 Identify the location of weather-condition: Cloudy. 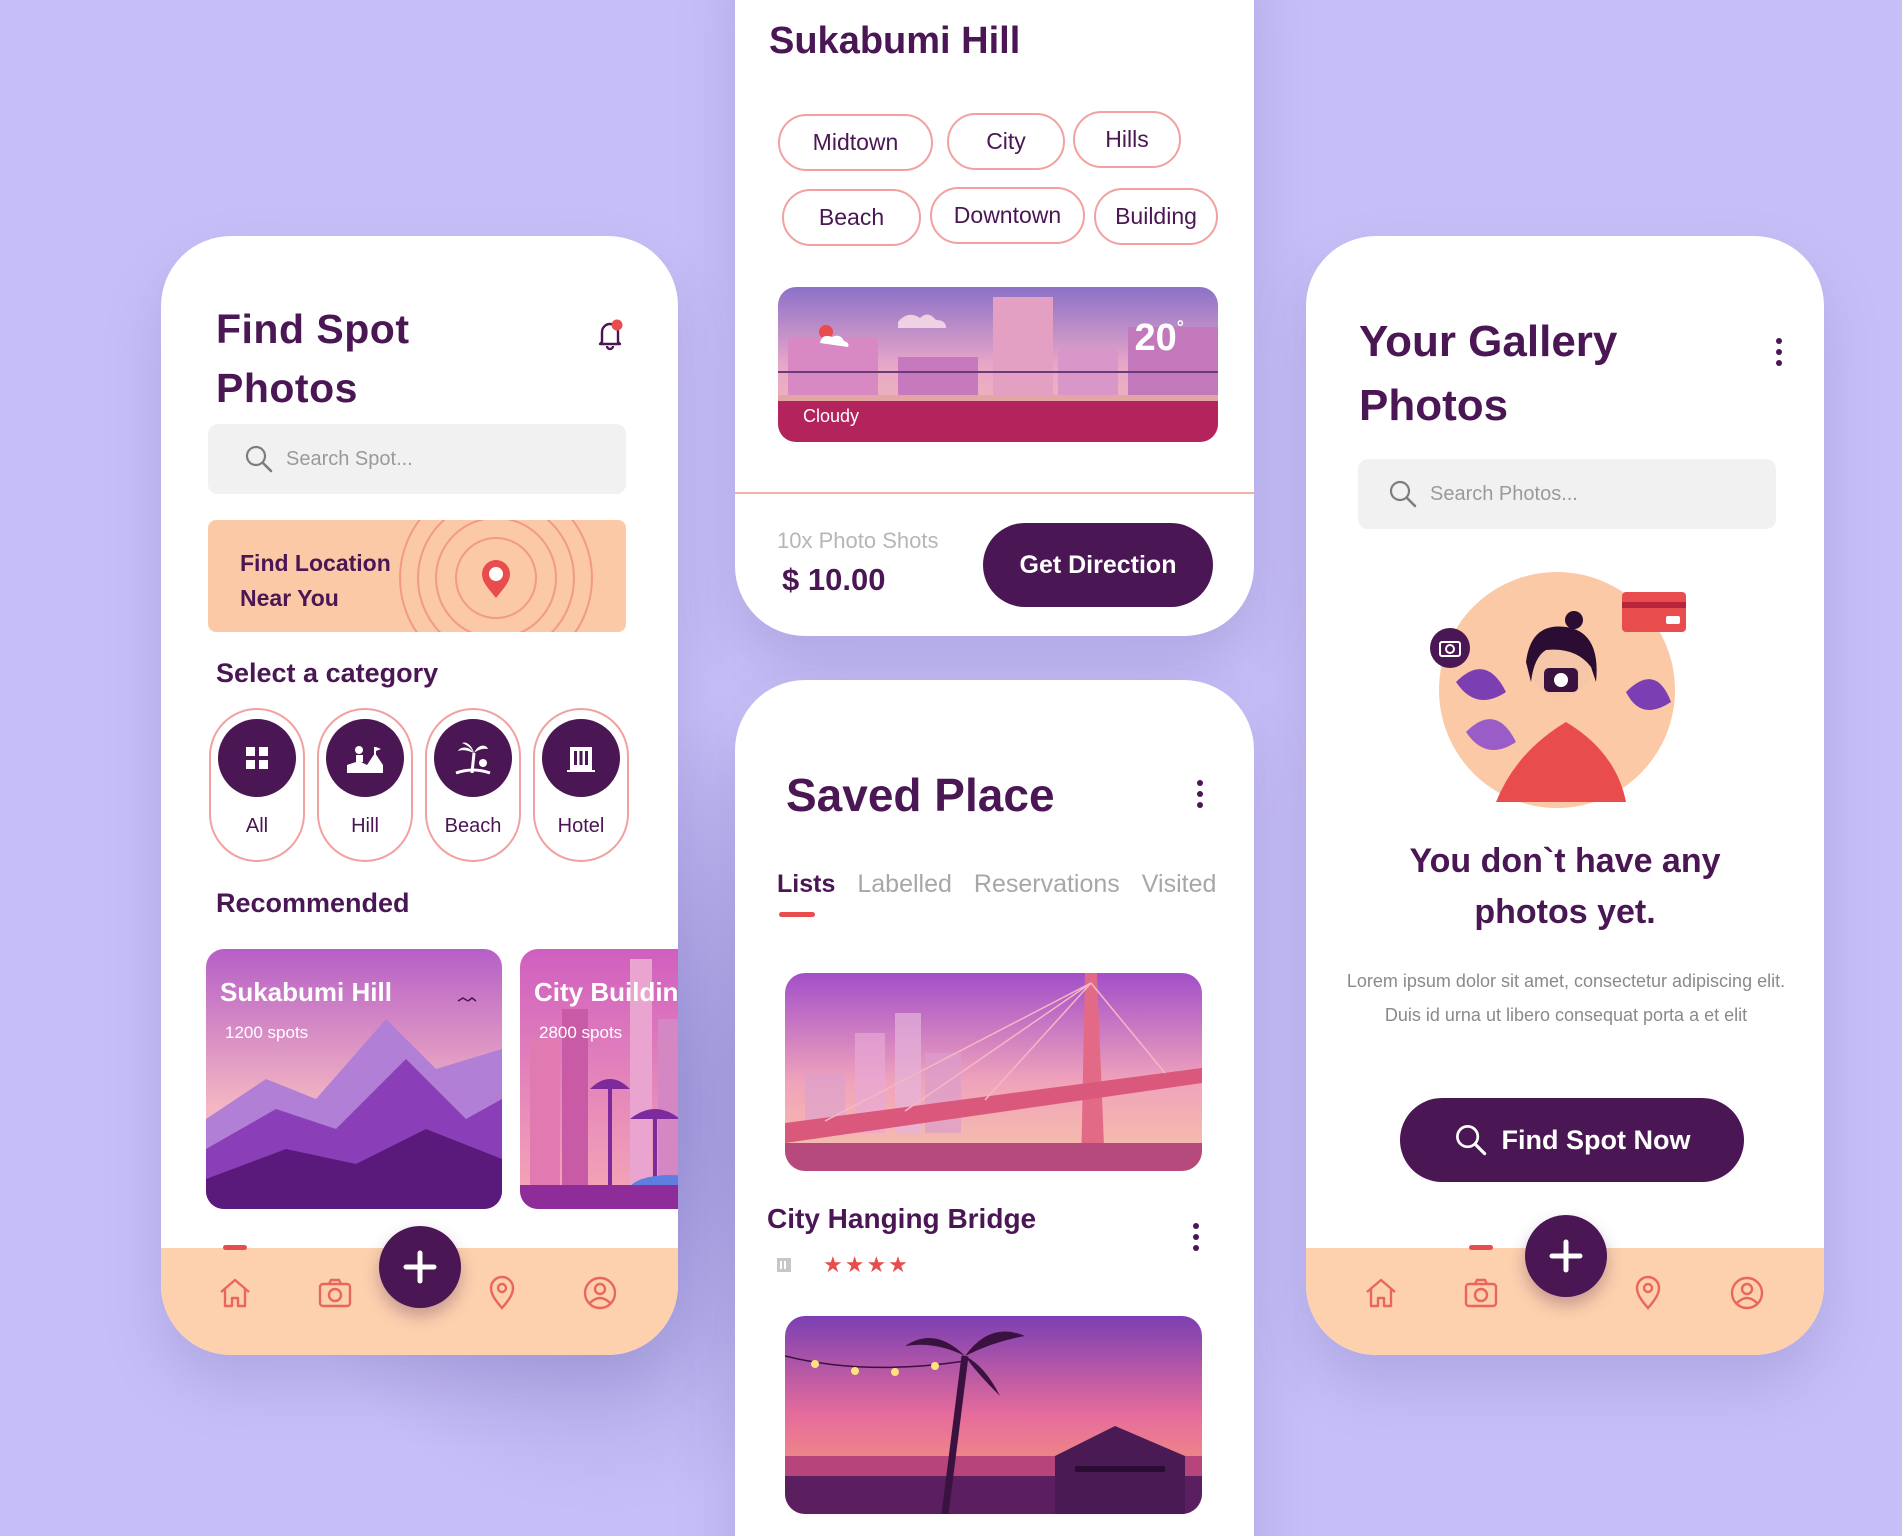
(831, 416).